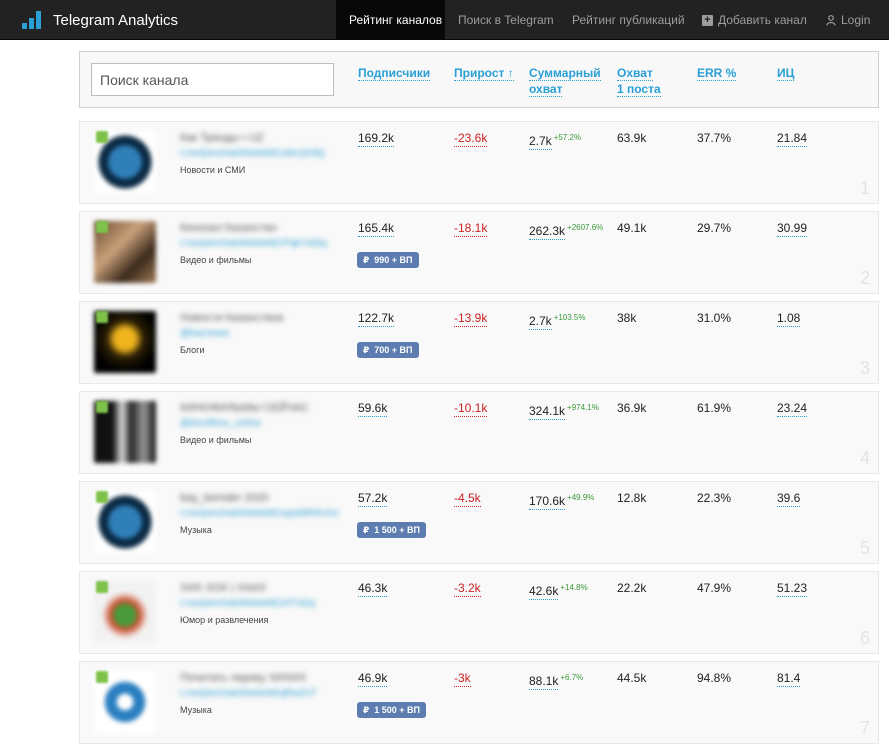 The image size is (889, 750). I want to click on channel-name: Новости Казахстана, so click(231, 318).